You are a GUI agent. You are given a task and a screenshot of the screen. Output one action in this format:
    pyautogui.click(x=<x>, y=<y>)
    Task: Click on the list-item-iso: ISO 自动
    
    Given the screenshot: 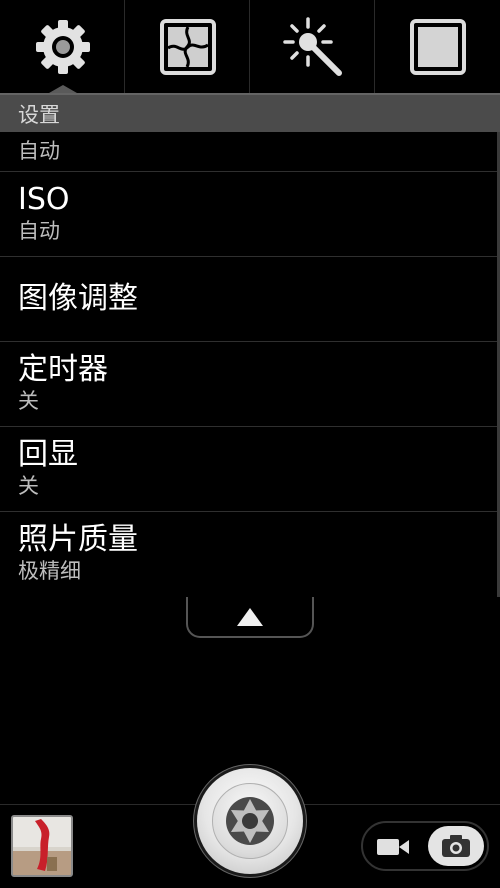 What is the action you would take?
    pyautogui.click(x=250, y=214)
    